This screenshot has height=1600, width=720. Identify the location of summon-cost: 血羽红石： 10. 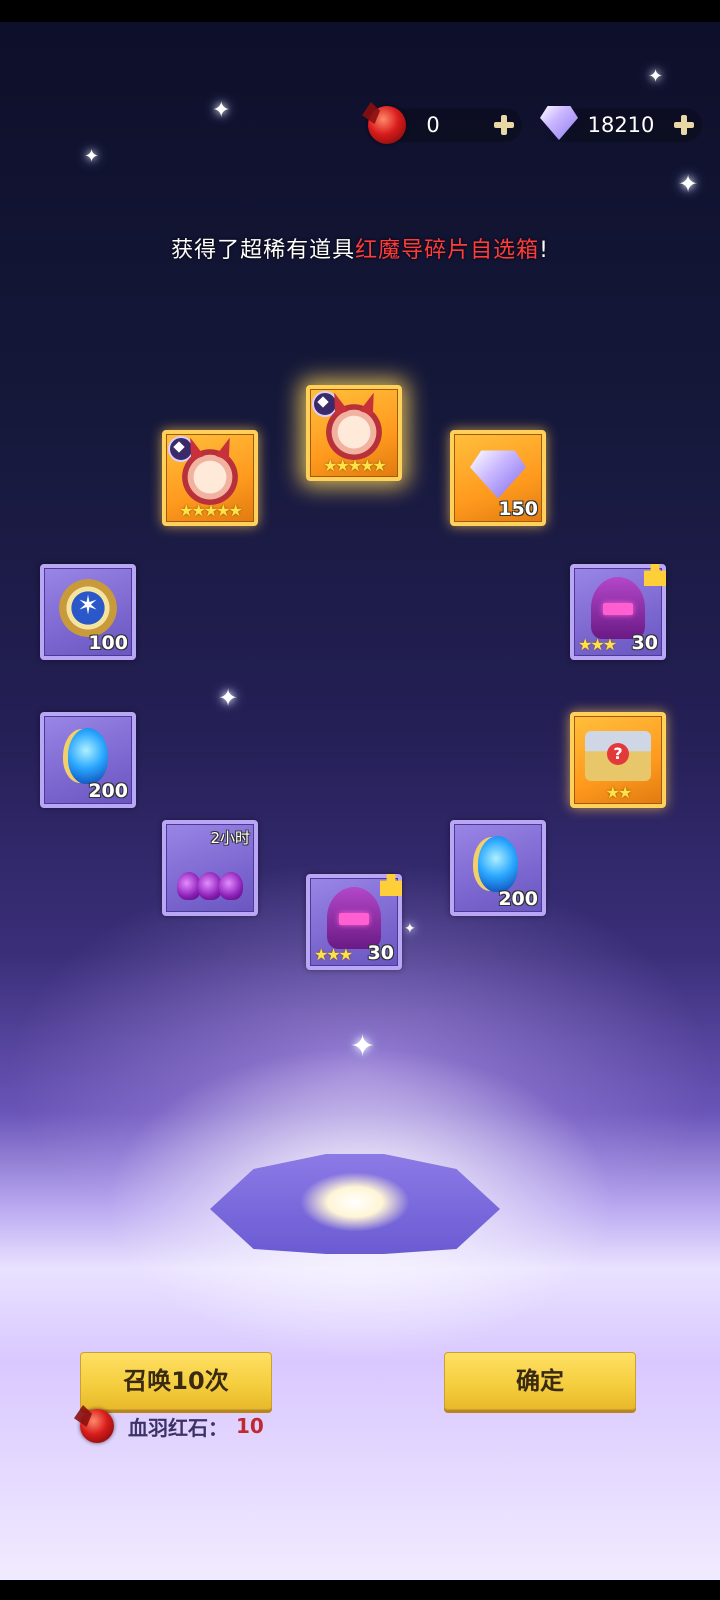
(172, 1426).